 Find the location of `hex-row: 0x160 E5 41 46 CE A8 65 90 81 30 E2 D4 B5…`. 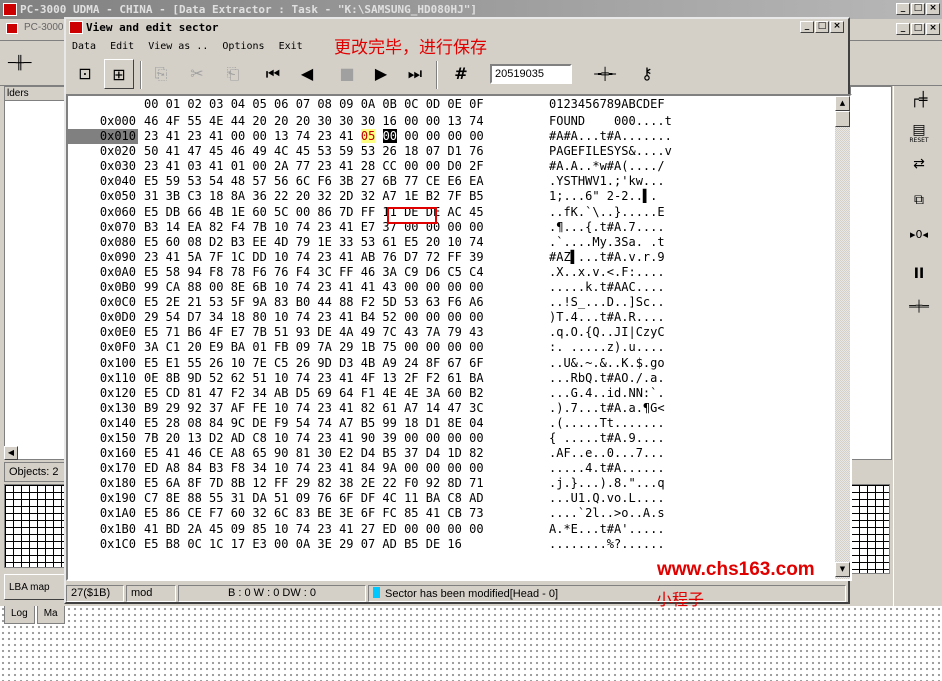

hex-row: 0x160 E5 41 46 CE A8 65 90 81 30 E2 D4 B5… is located at coordinates (451, 453).